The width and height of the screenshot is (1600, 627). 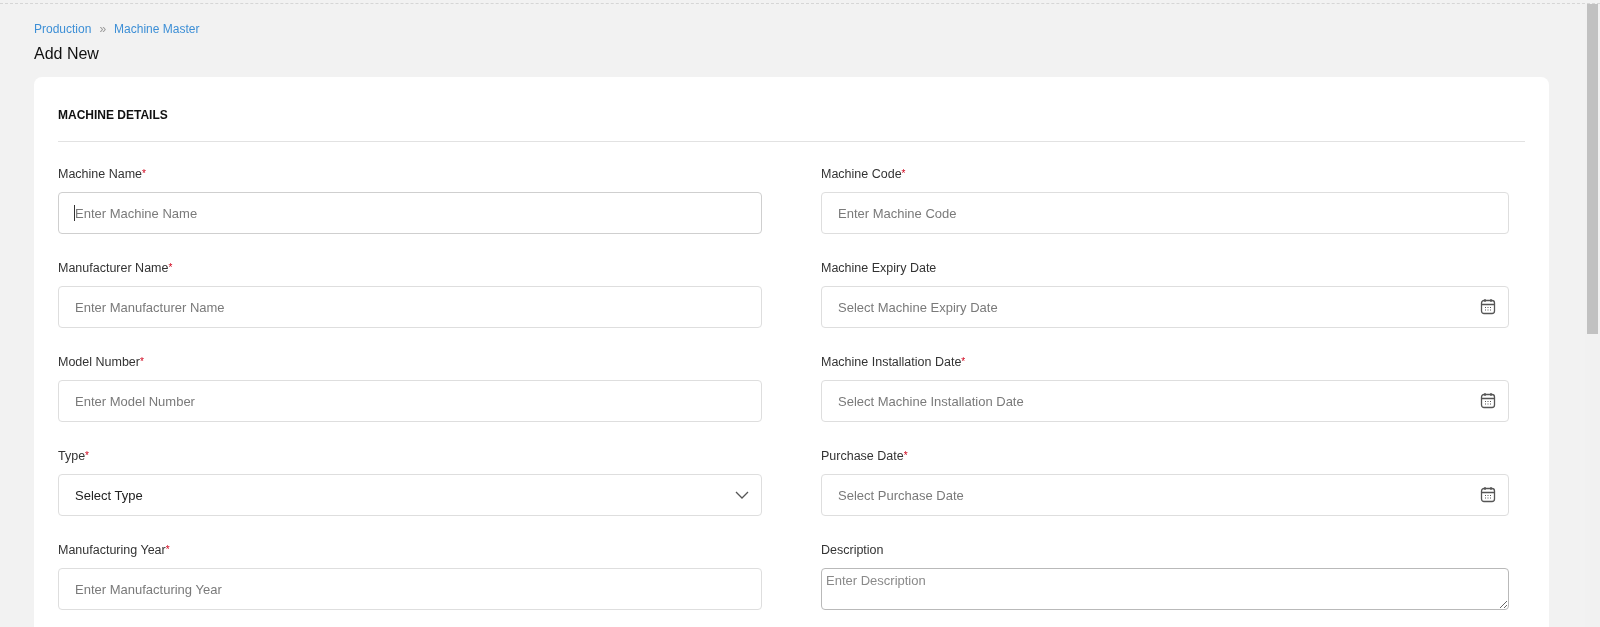 What do you see at coordinates (102, 174) in the screenshot?
I see `field-label: Machine Name*` at bounding box center [102, 174].